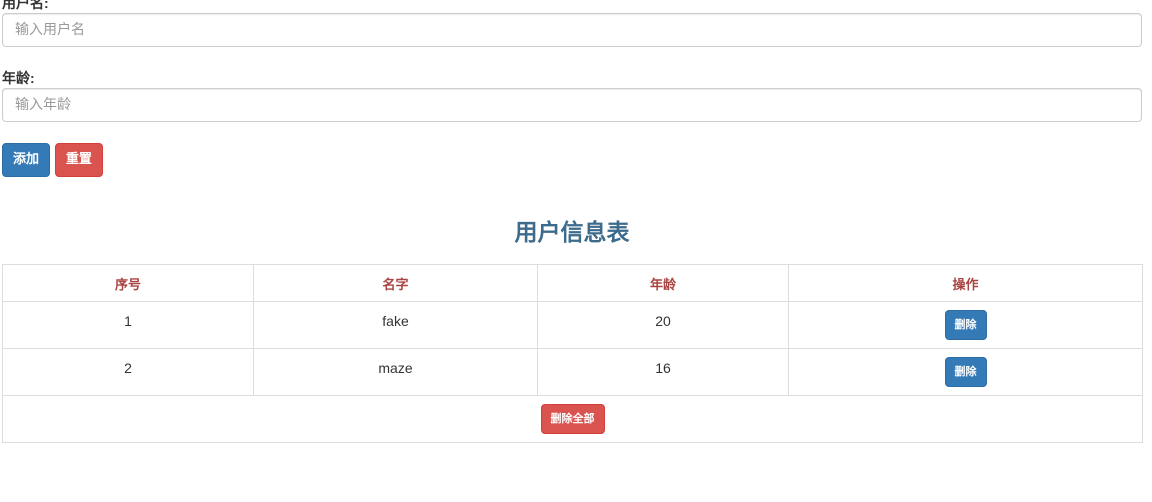  What do you see at coordinates (663, 325) in the screenshot?
I see `row-age: 20` at bounding box center [663, 325].